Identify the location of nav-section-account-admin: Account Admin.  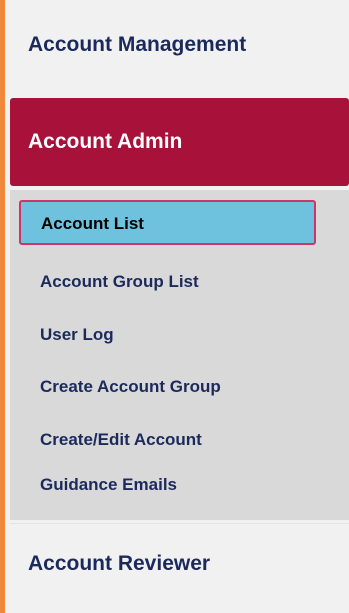
(179, 142).